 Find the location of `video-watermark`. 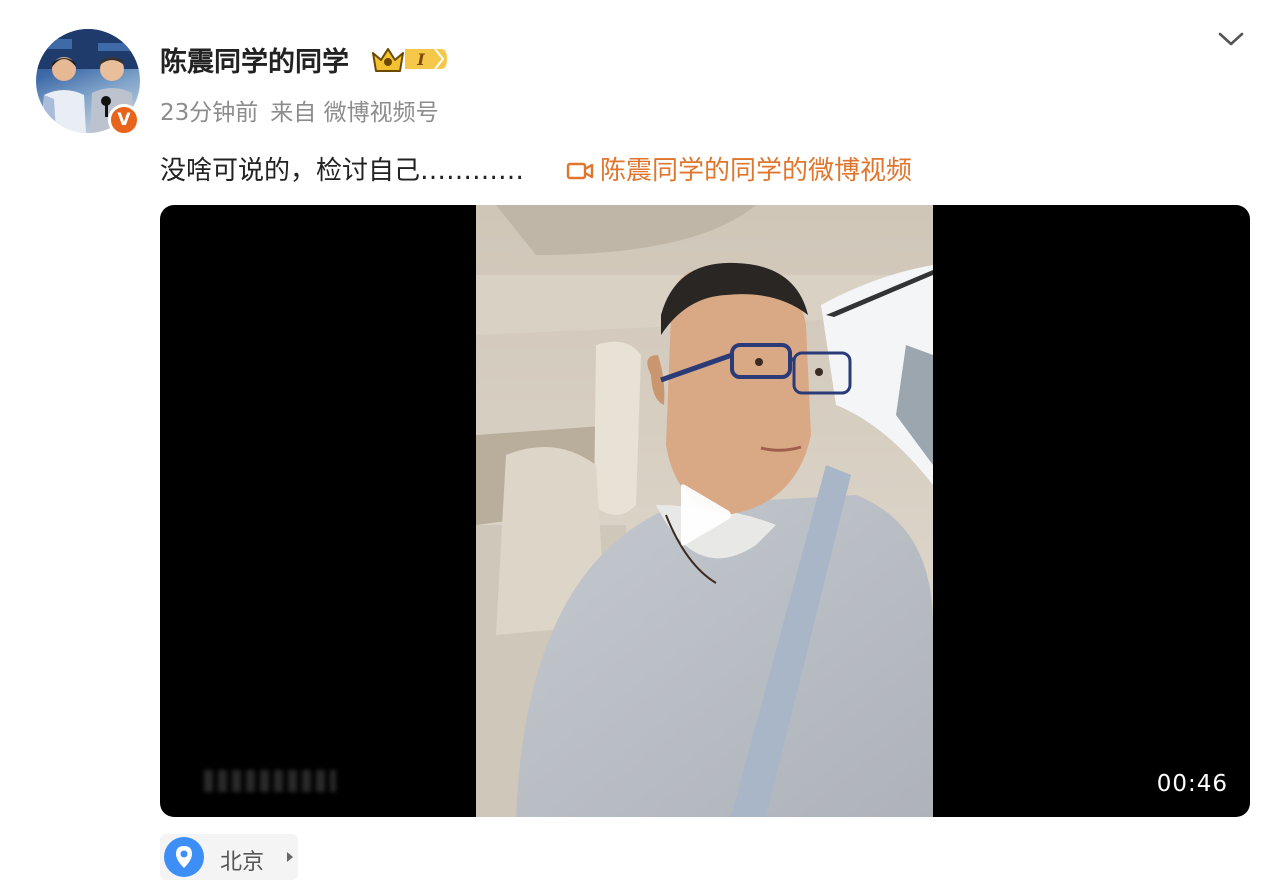

video-watermark is located at coordinates (270, 781).